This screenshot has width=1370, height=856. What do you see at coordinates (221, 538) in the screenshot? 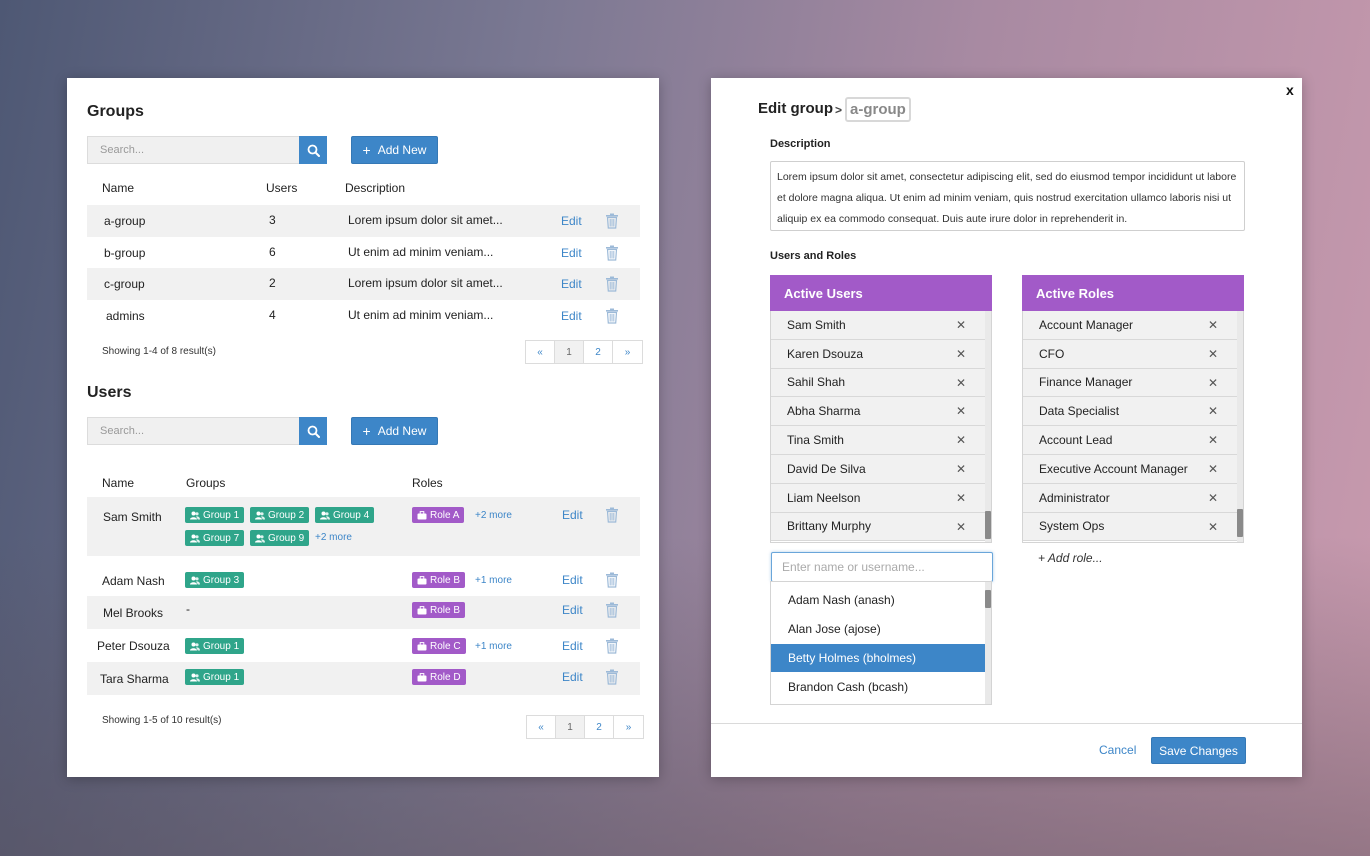
I see `group-tag-label: Group 7` at bounding box center [221, 538].